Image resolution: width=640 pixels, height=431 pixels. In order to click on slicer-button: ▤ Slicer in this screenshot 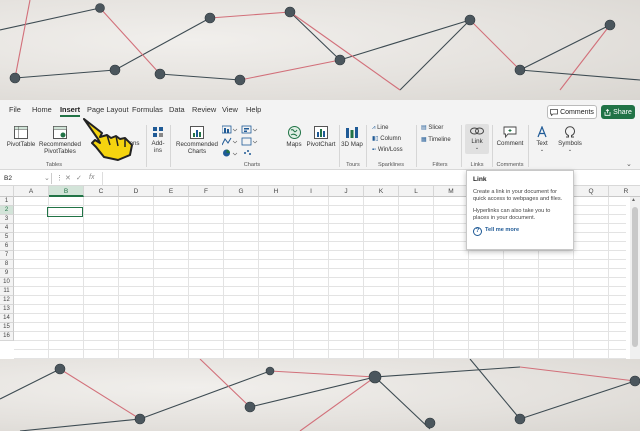, I will do `click(432, 128)`.